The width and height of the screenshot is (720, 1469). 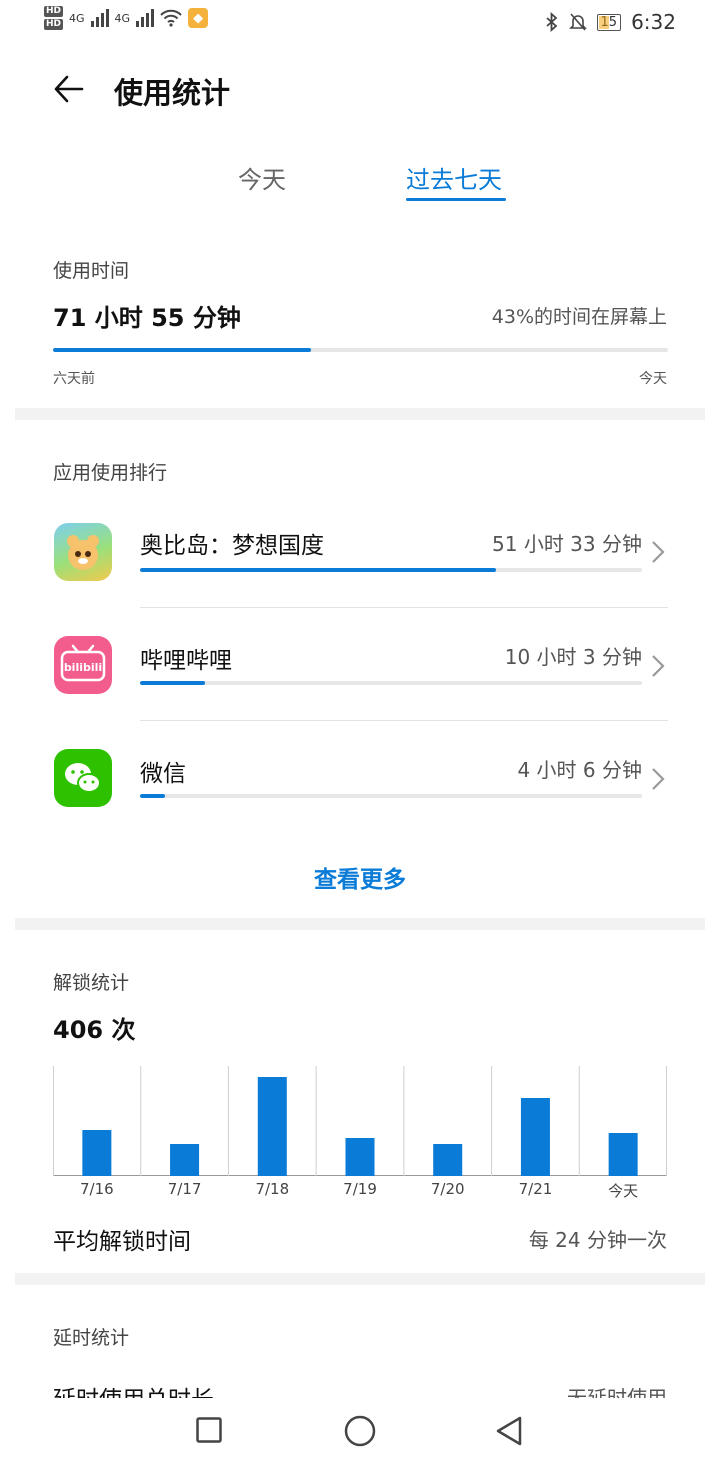 What do you see at coordinates (360, 1121) in the screenshot?
I see `unlock-bar-chart` at bounding box center [360, 1121].